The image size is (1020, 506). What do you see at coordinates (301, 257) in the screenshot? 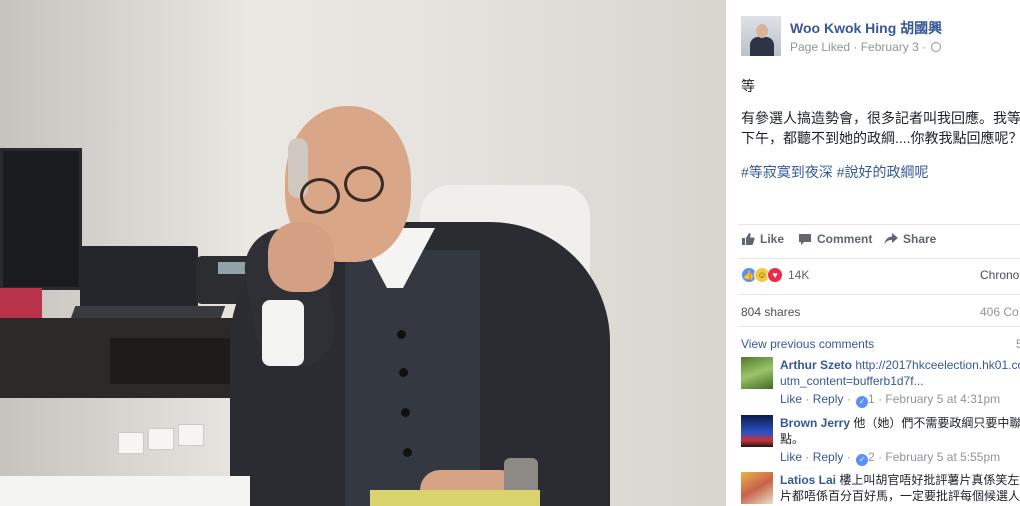
I see `photo-man-hand` at bounding box center [301, 257].